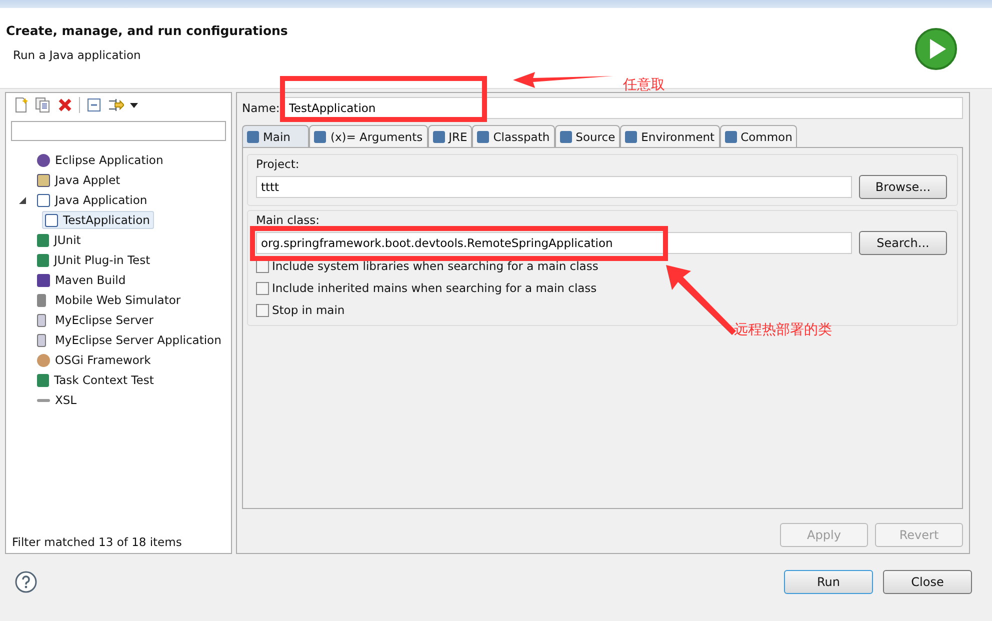 The height and width of the screenshot is (621, 992). I want to click on project-label: Project:, so click(278, 164).